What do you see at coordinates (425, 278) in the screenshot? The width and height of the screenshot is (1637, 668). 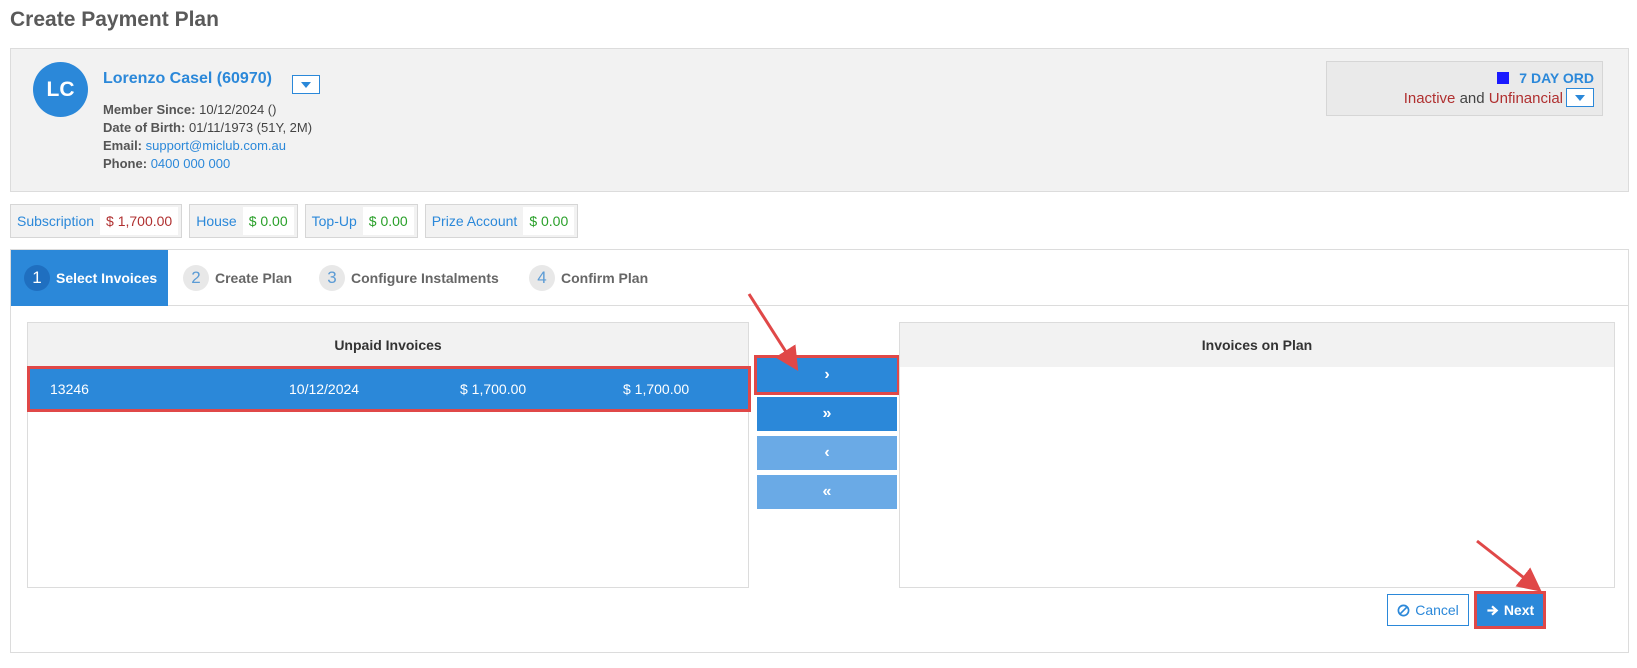 I see `step-label: Configure Instalments` at bounding box center [425, 278].